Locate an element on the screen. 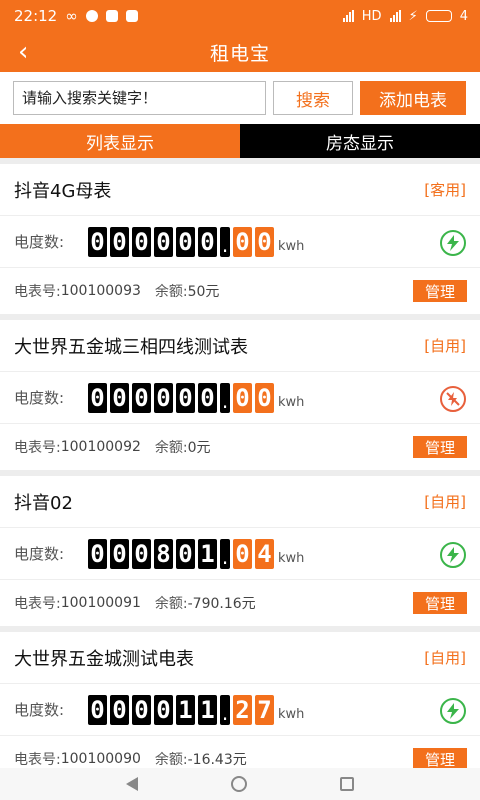  view-tabs: 列表显示 房态显示 is located at coordinates (240, 141).